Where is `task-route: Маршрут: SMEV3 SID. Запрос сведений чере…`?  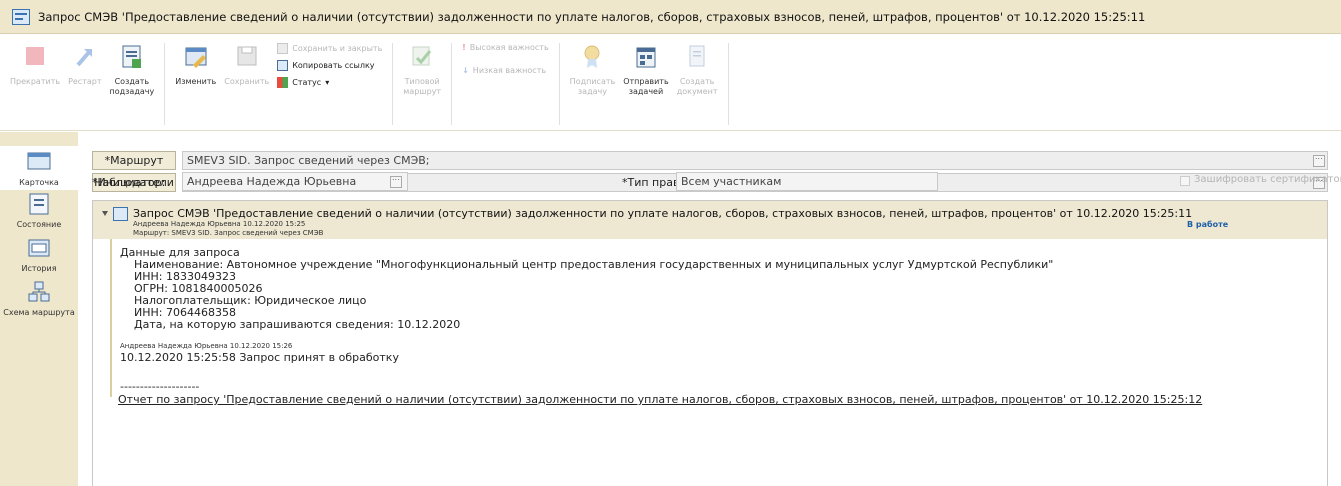
task-route: Маршрут: SMEV3 SID. Запрос сведений чере… is located at coordinates (228, 233).